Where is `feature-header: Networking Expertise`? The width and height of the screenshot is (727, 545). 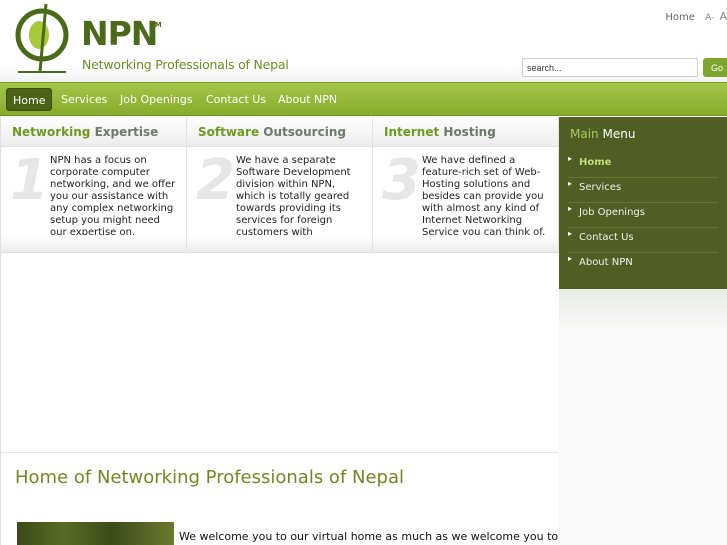
feature-header: Networking Expertise is located at coordinates (93, 132).